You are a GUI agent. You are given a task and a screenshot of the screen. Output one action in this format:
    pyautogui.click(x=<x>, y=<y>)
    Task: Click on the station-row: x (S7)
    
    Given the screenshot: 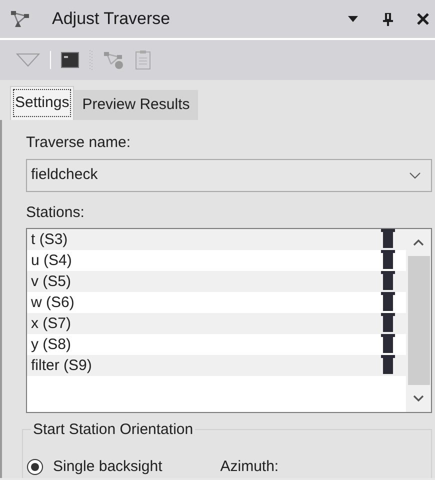 What is the action you would take?
    pyautogui.click(x=216, y=323)
    